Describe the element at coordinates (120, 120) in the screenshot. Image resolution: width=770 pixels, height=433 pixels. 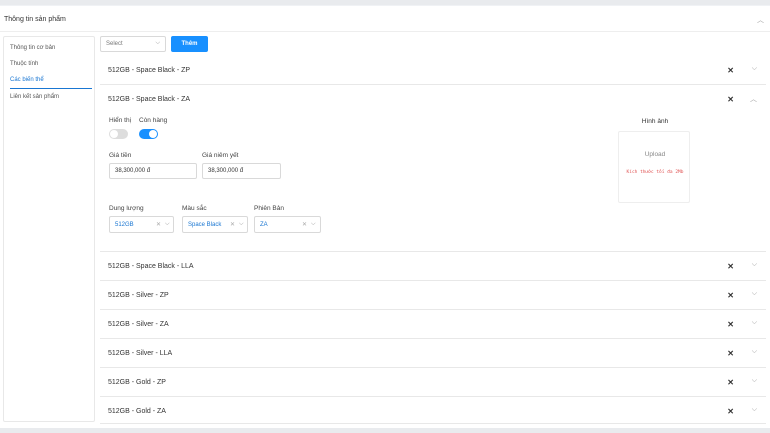
I see `show-label: Hiển thị` at that location.